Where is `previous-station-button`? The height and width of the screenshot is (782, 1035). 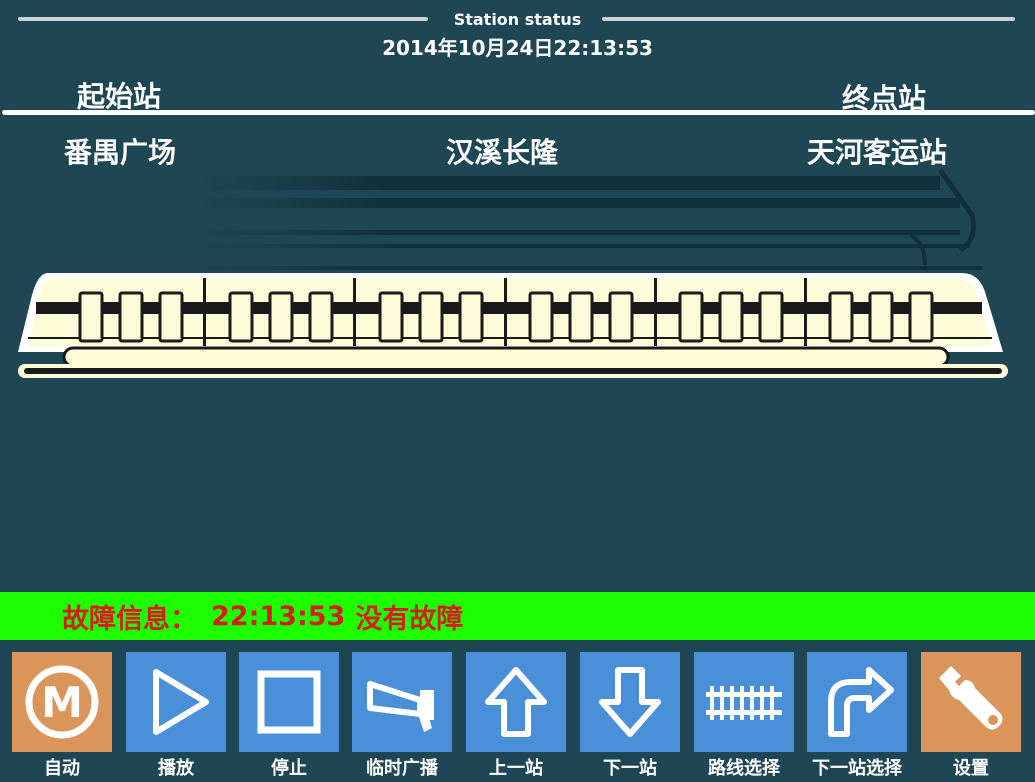
previous-station-button is located at coordinates (516, 702).